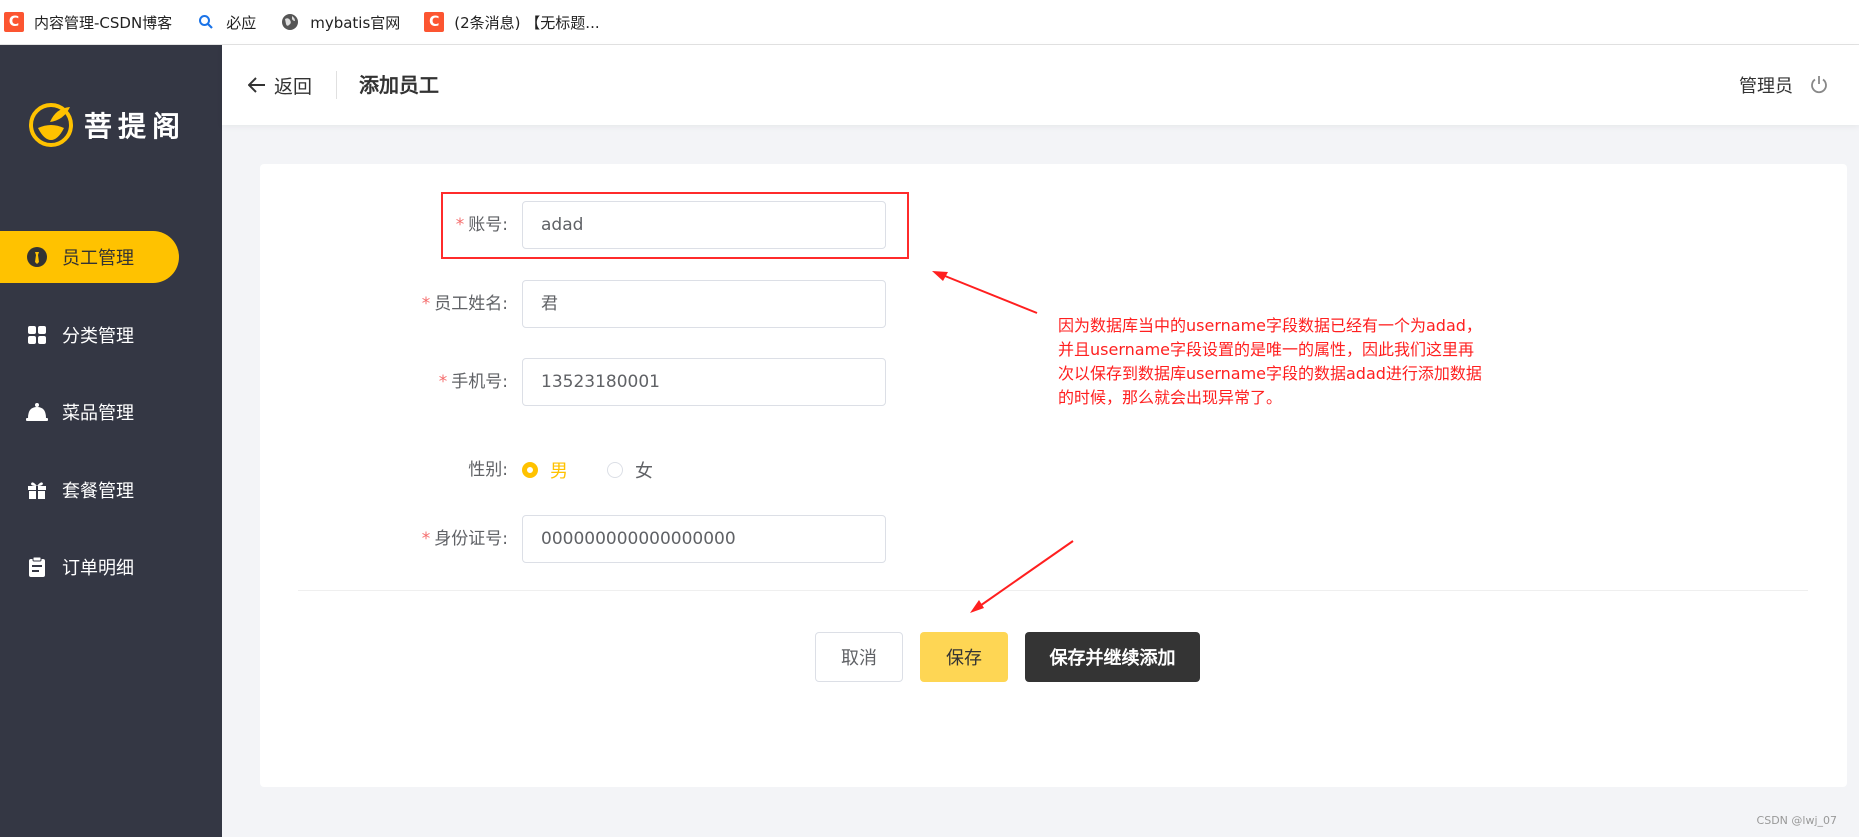  What do you see at coordinates (985, 292) in the screenshot?
I see `annotation-arrow-to-account` at bounding box center [985, 292].